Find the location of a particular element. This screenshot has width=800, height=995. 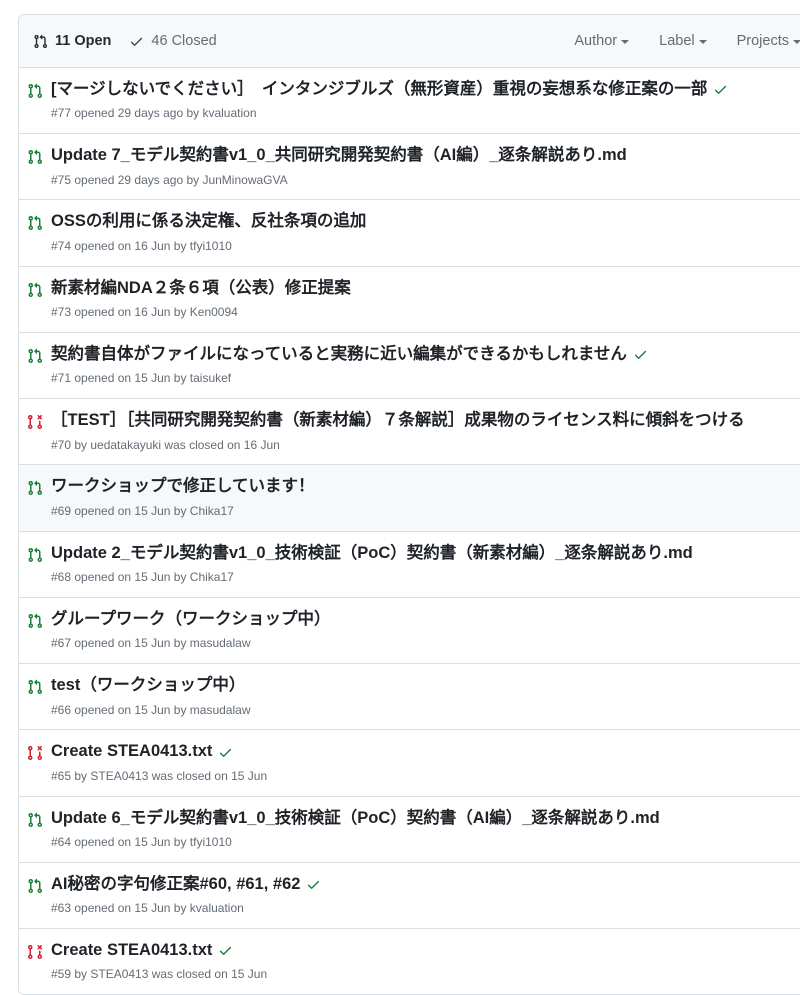

pull-request-title: 新素材編NDA２条６項（公表）修正提案 is located at coordinates (201, 288).